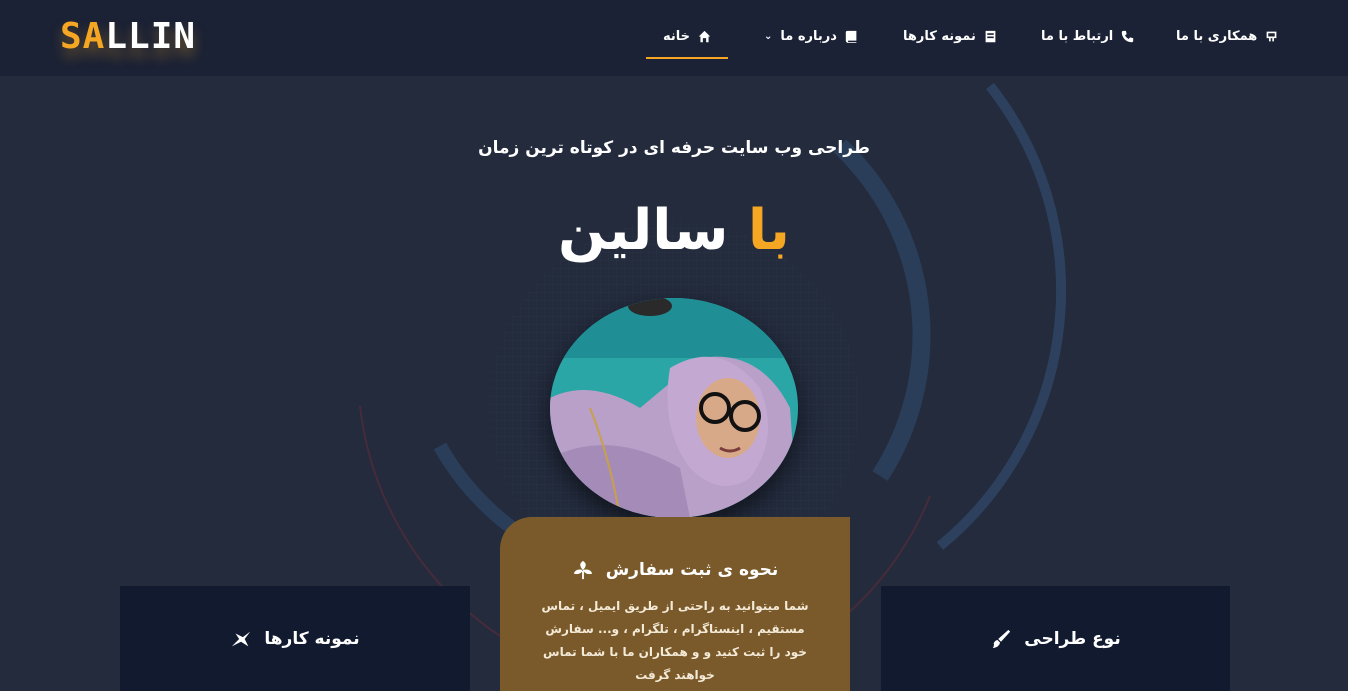  What do you see at coordinates (312, 639) in the screenshot?
I see `portfolio-card-title: نمونه کارها` at bounding box center [312, 639].